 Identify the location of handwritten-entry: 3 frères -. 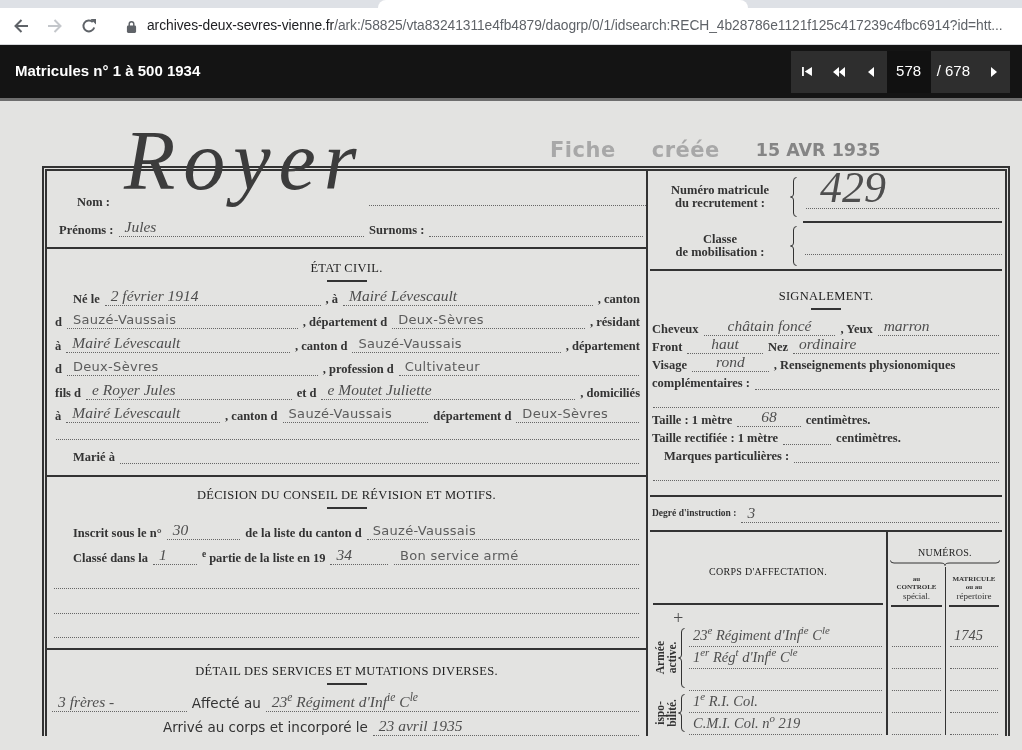
(119, 702).